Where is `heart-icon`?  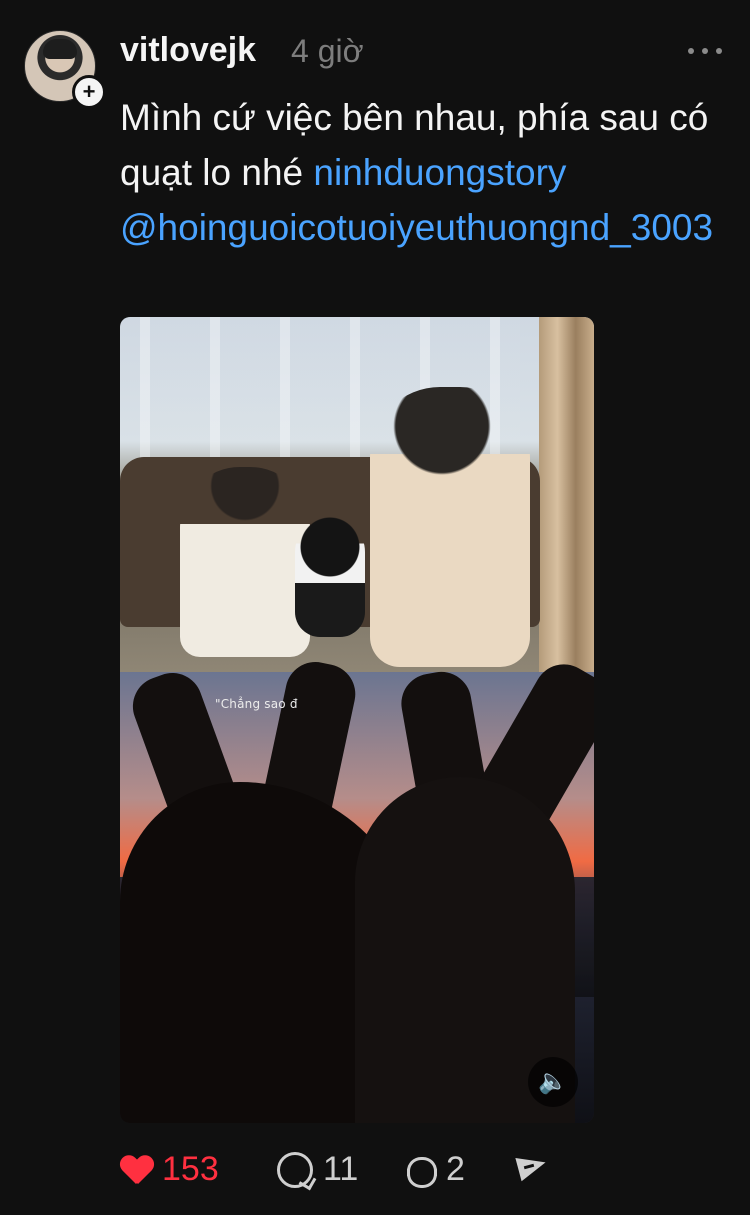 heart-icon is located at coordinates (136, 1170).